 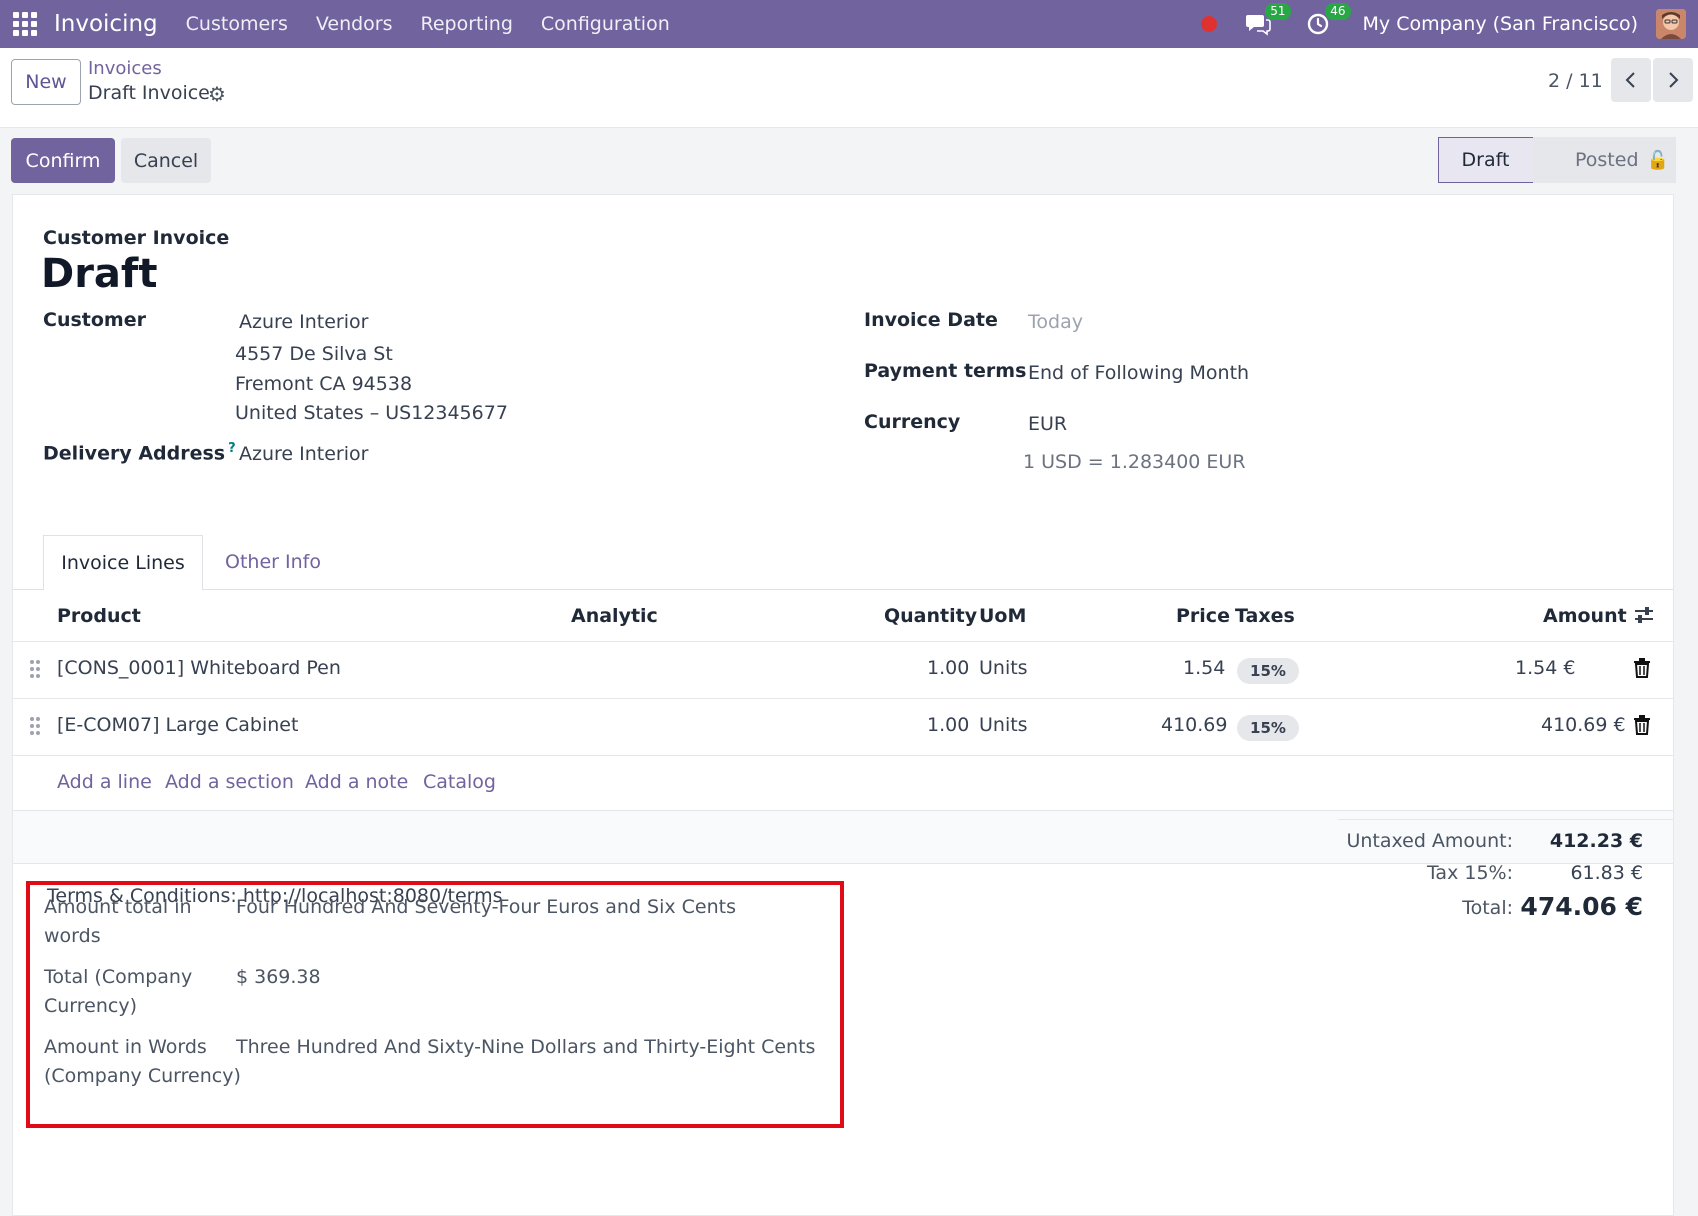 I want to click on menu-vendors: Vendors, so click(x=354, y=24).